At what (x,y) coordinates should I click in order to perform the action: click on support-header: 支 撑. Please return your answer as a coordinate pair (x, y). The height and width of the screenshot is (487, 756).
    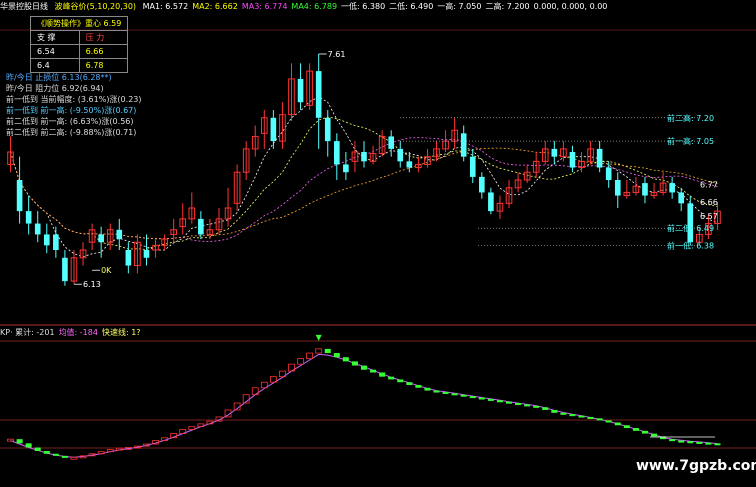
    Looking at the image, I should click on (55, 37).